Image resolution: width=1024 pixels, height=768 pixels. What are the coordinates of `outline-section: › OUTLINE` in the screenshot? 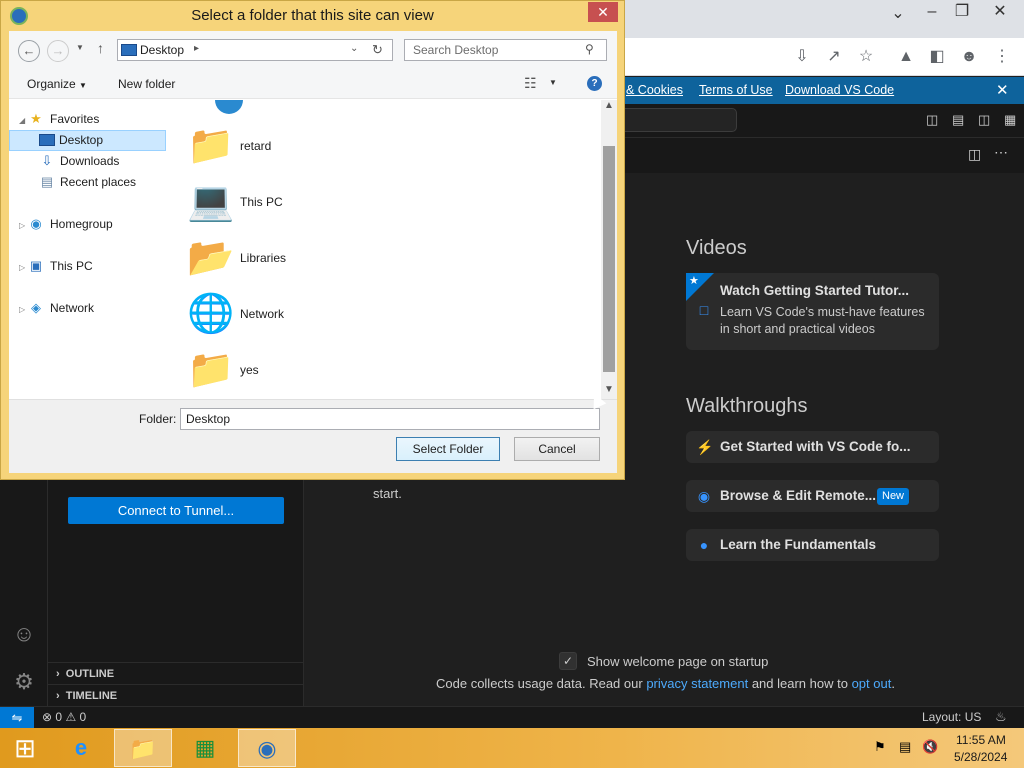 It's located at (176, 673).